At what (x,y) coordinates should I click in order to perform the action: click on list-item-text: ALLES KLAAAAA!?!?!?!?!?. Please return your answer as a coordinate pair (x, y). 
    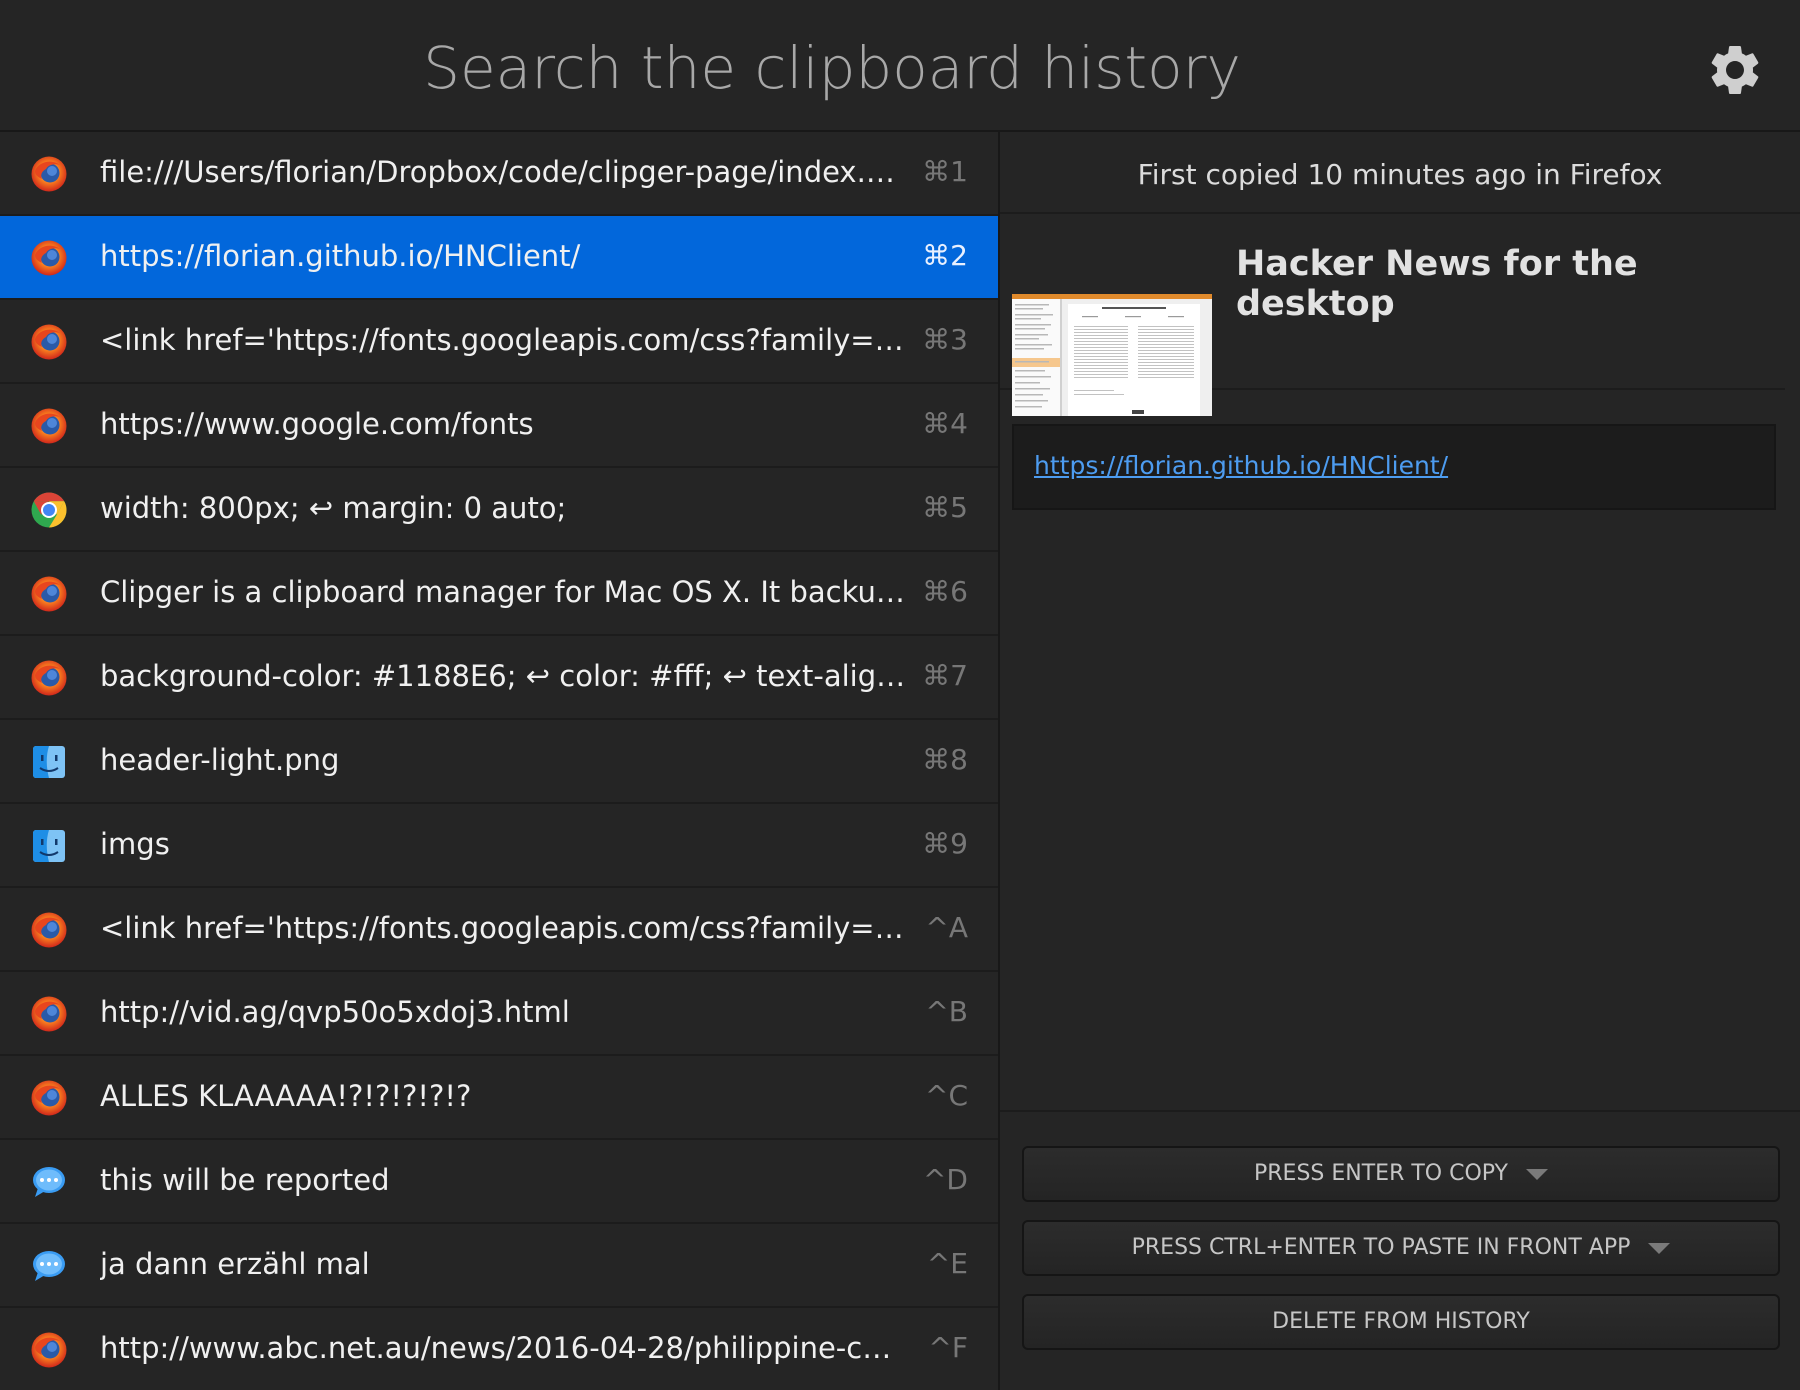
    Looking at the image, I should click on (286, 1096).